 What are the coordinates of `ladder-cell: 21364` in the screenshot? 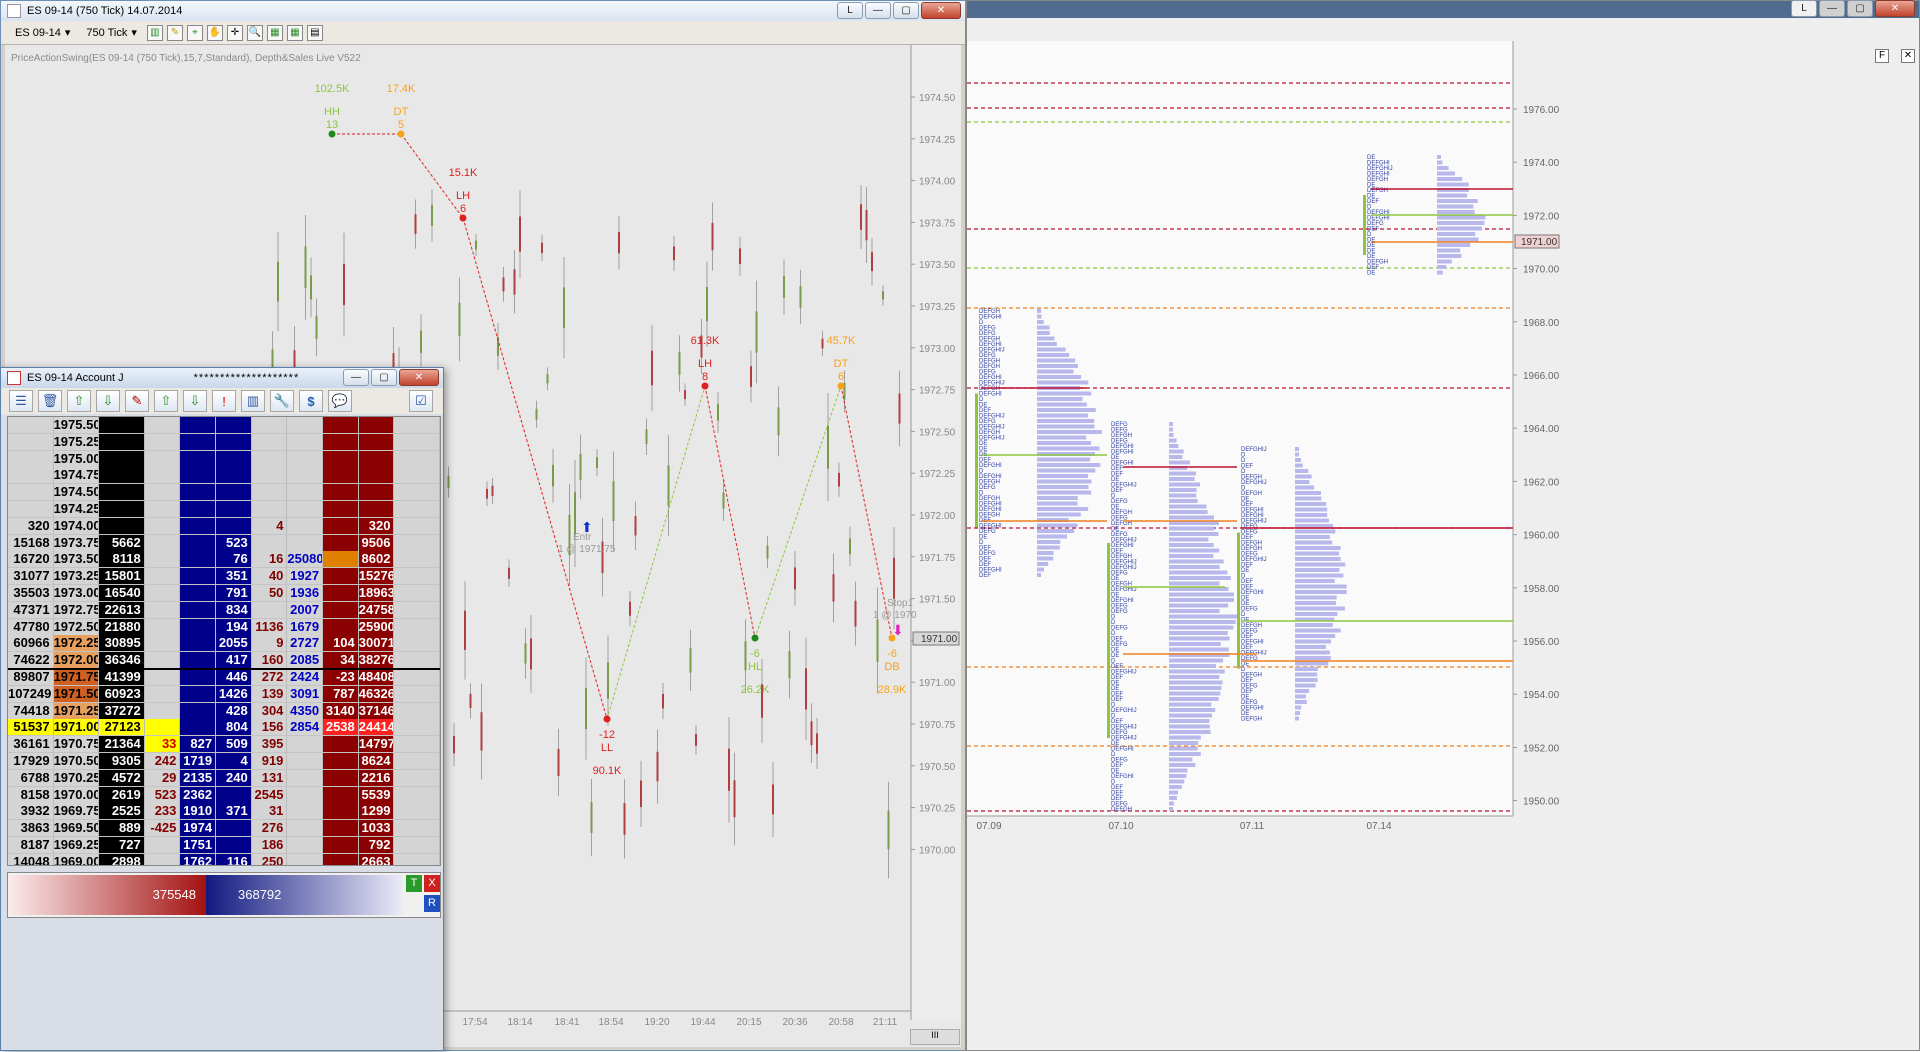 It's located at (122, 744).